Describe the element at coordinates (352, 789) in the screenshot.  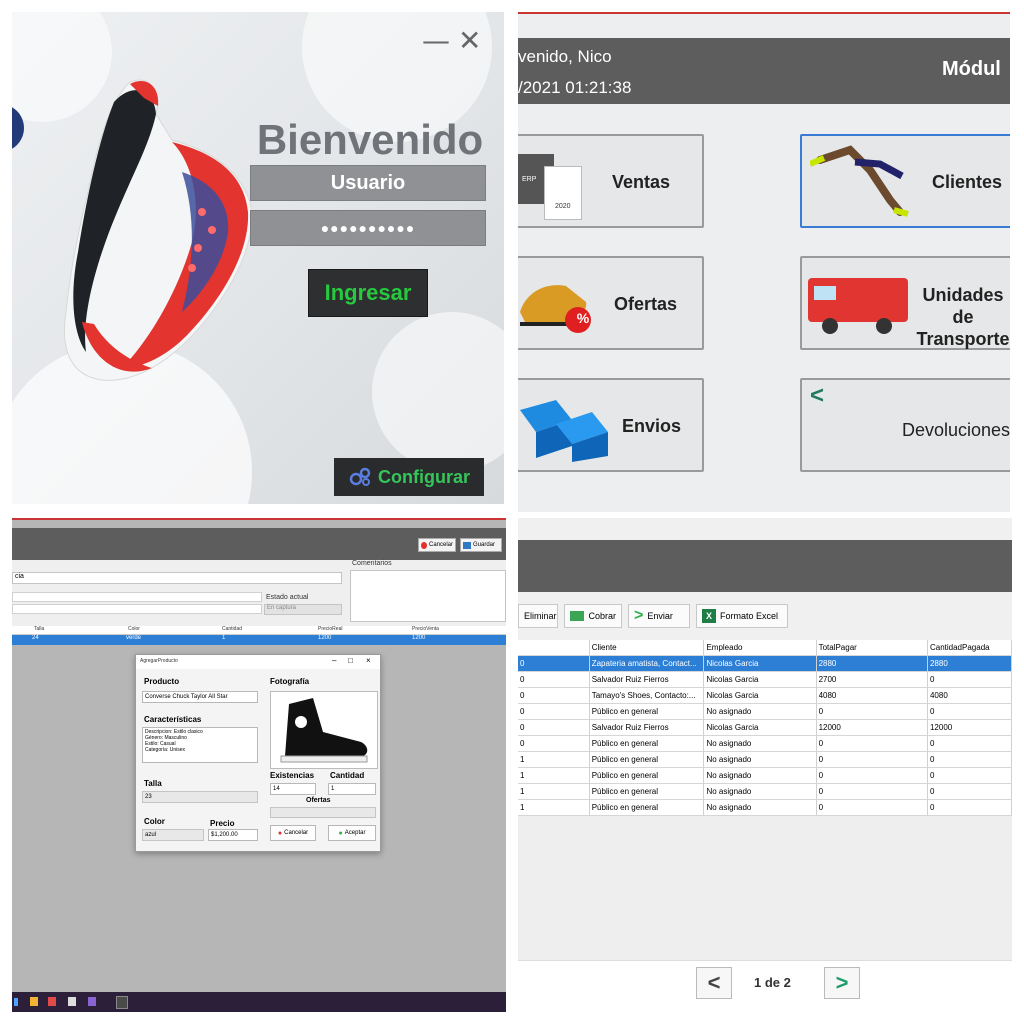
I see `cantidad-stepper: 1` at that location.